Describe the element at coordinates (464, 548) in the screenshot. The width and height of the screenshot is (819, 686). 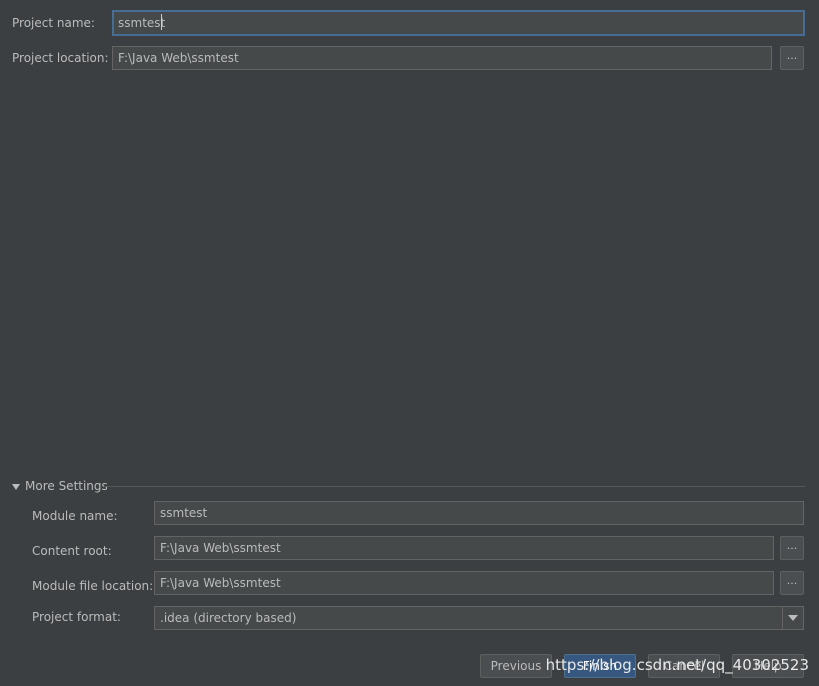
I see `content-root-input` at that location.